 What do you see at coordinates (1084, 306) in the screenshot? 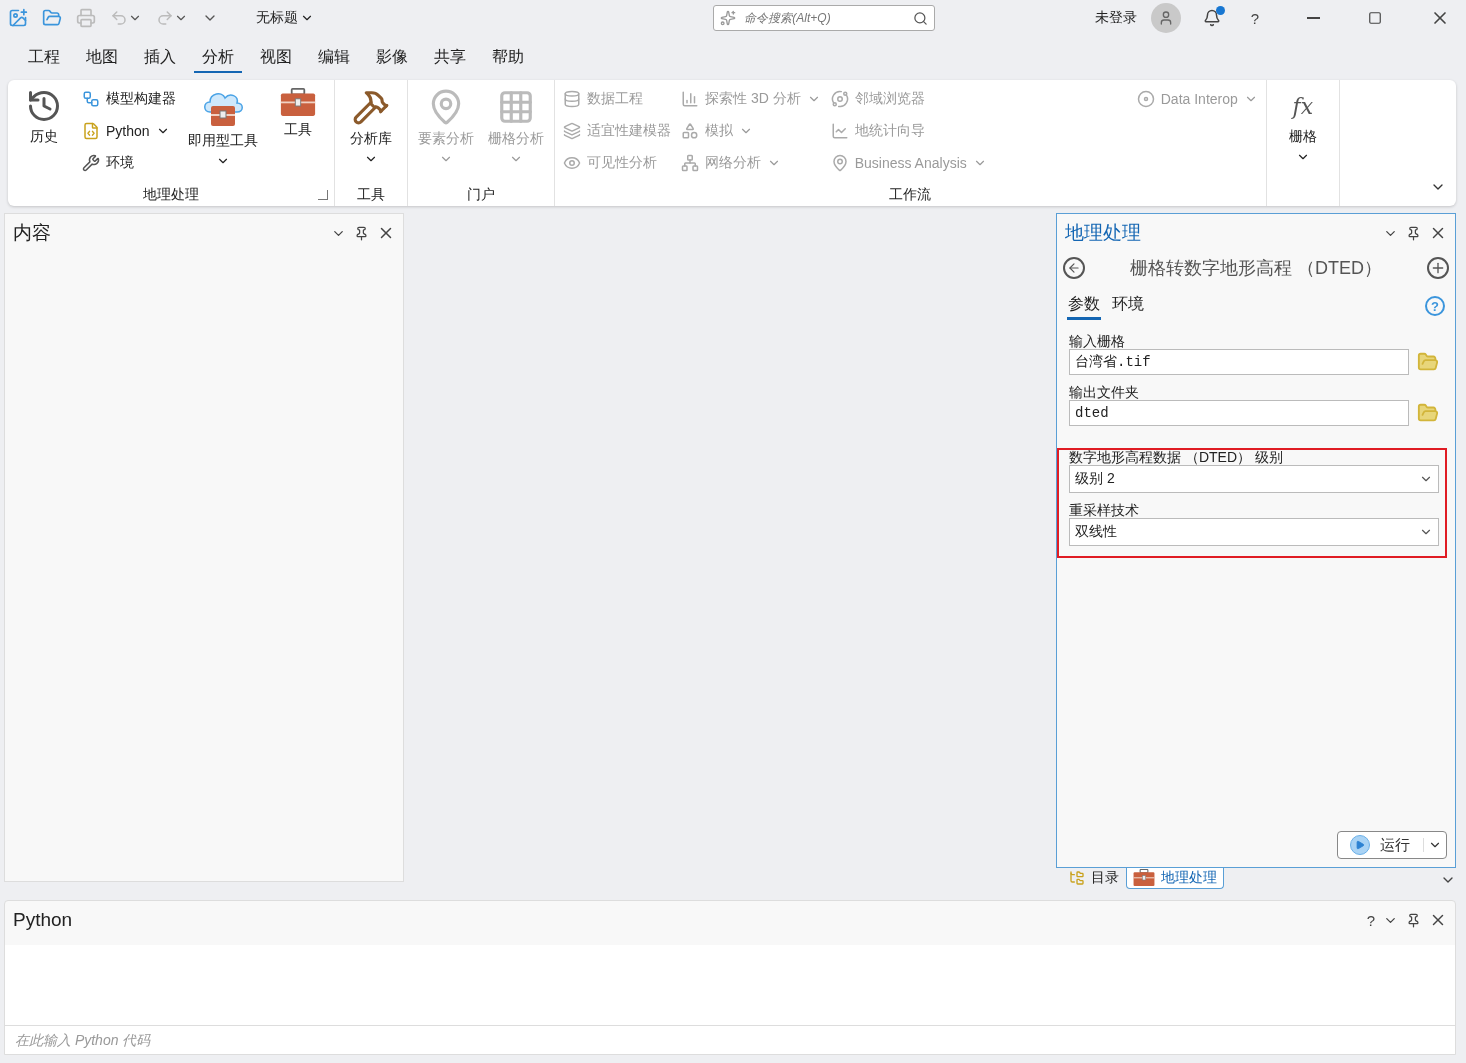
I see `pane-tab: 参数` at bounding box center [1084, 306].